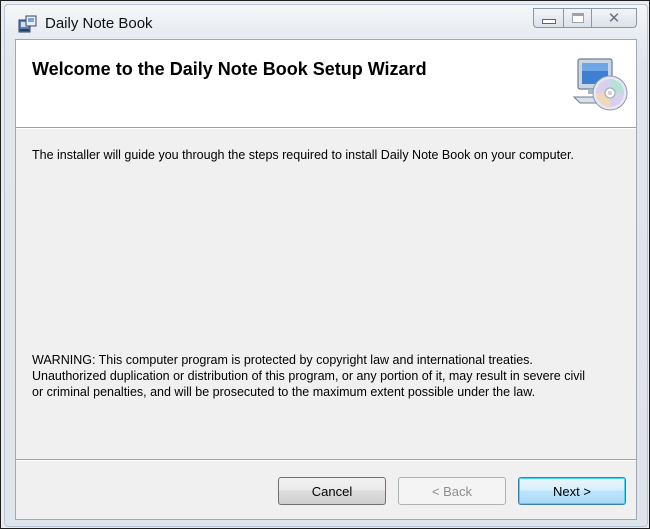  I want to click on next-button: Next >, so click(572, 491).